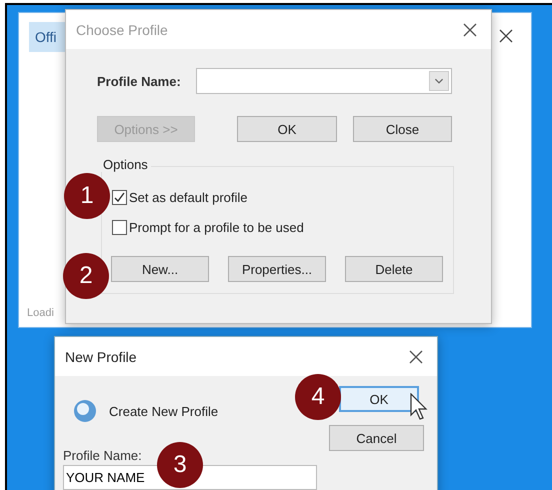 This screenshot has width=552, height=490. Describe the element at coordinates (376, 438) in the screenshot. I see `dialog-button: Cancel` at that location.